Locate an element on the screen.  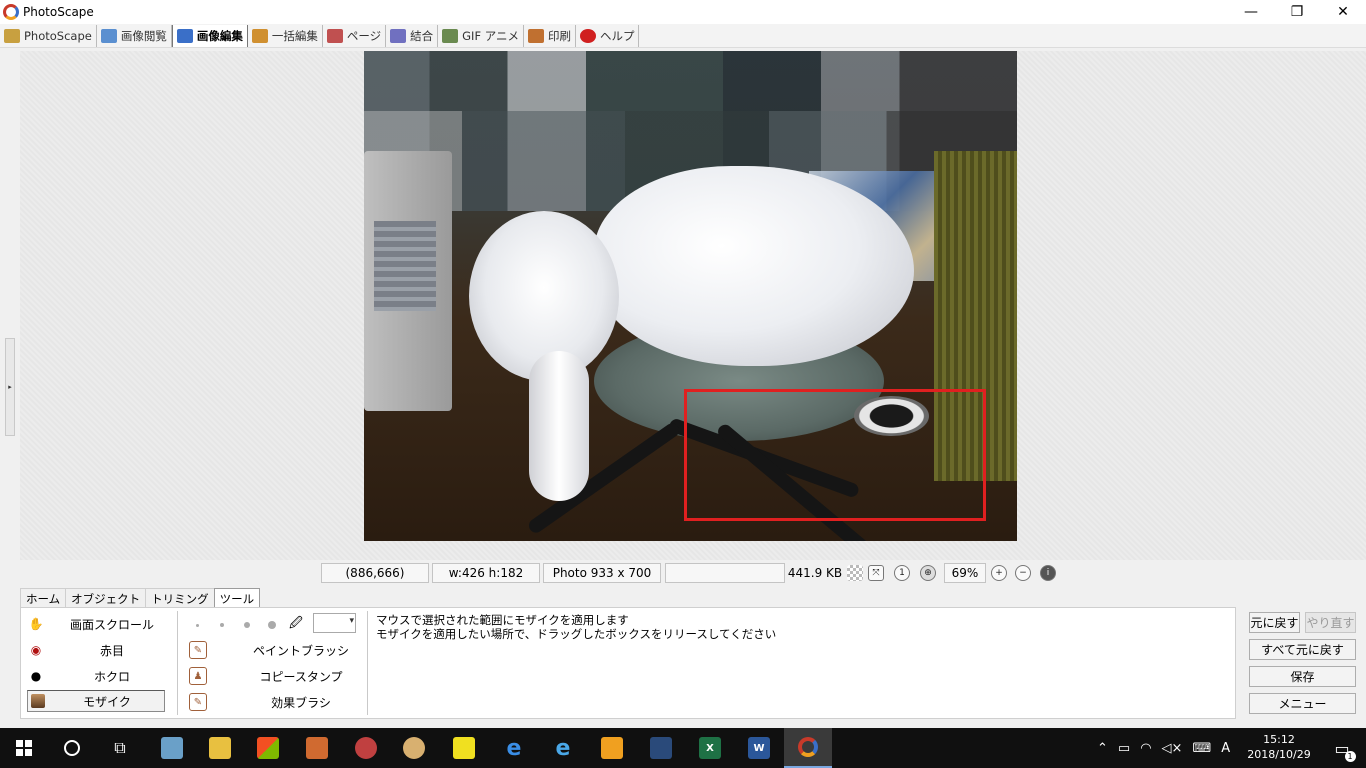
tab-label: 印刷 is located at coordinates (559, 35).